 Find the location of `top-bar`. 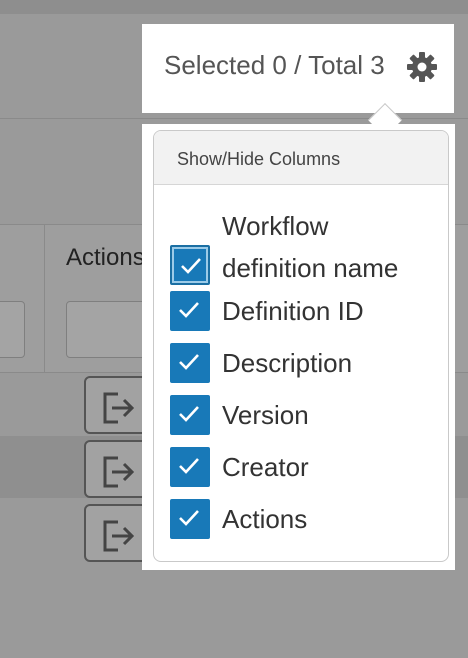

top-bar is located at coordinates (234, 7).